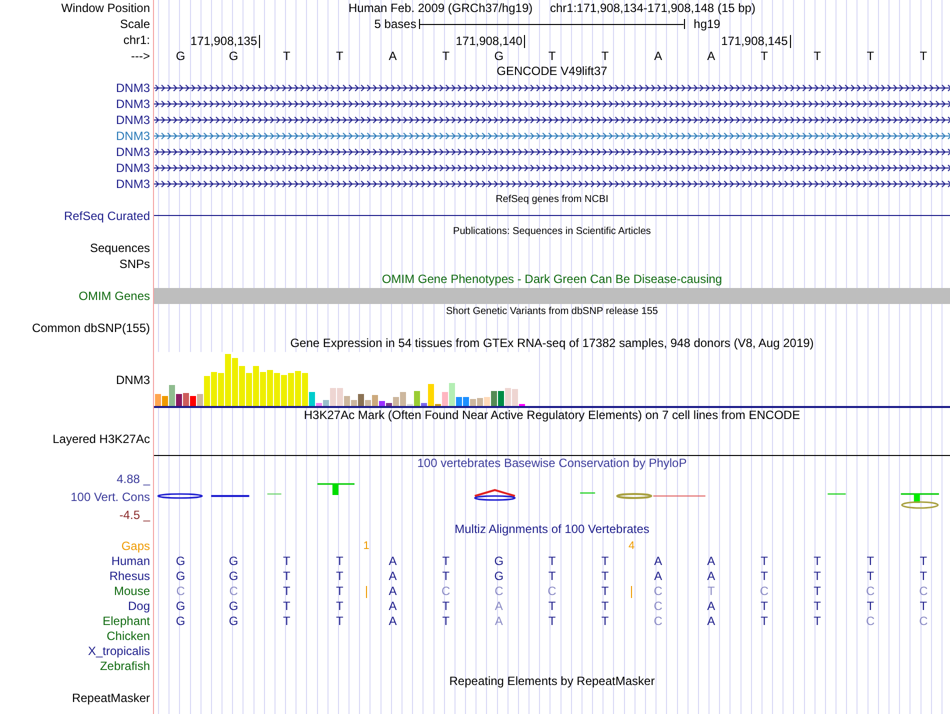 The image size is (950, 714). I want to click on species-label: Chicken, so click(77, 637).